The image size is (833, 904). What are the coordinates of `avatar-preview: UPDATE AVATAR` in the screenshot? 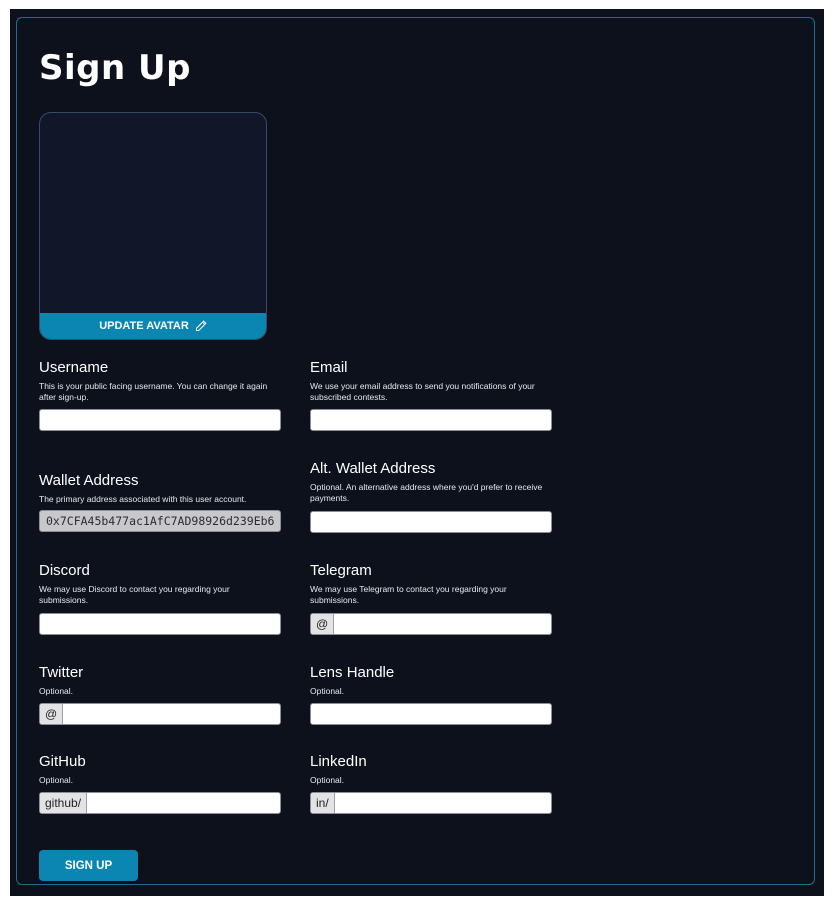 It's located at (153, 226).